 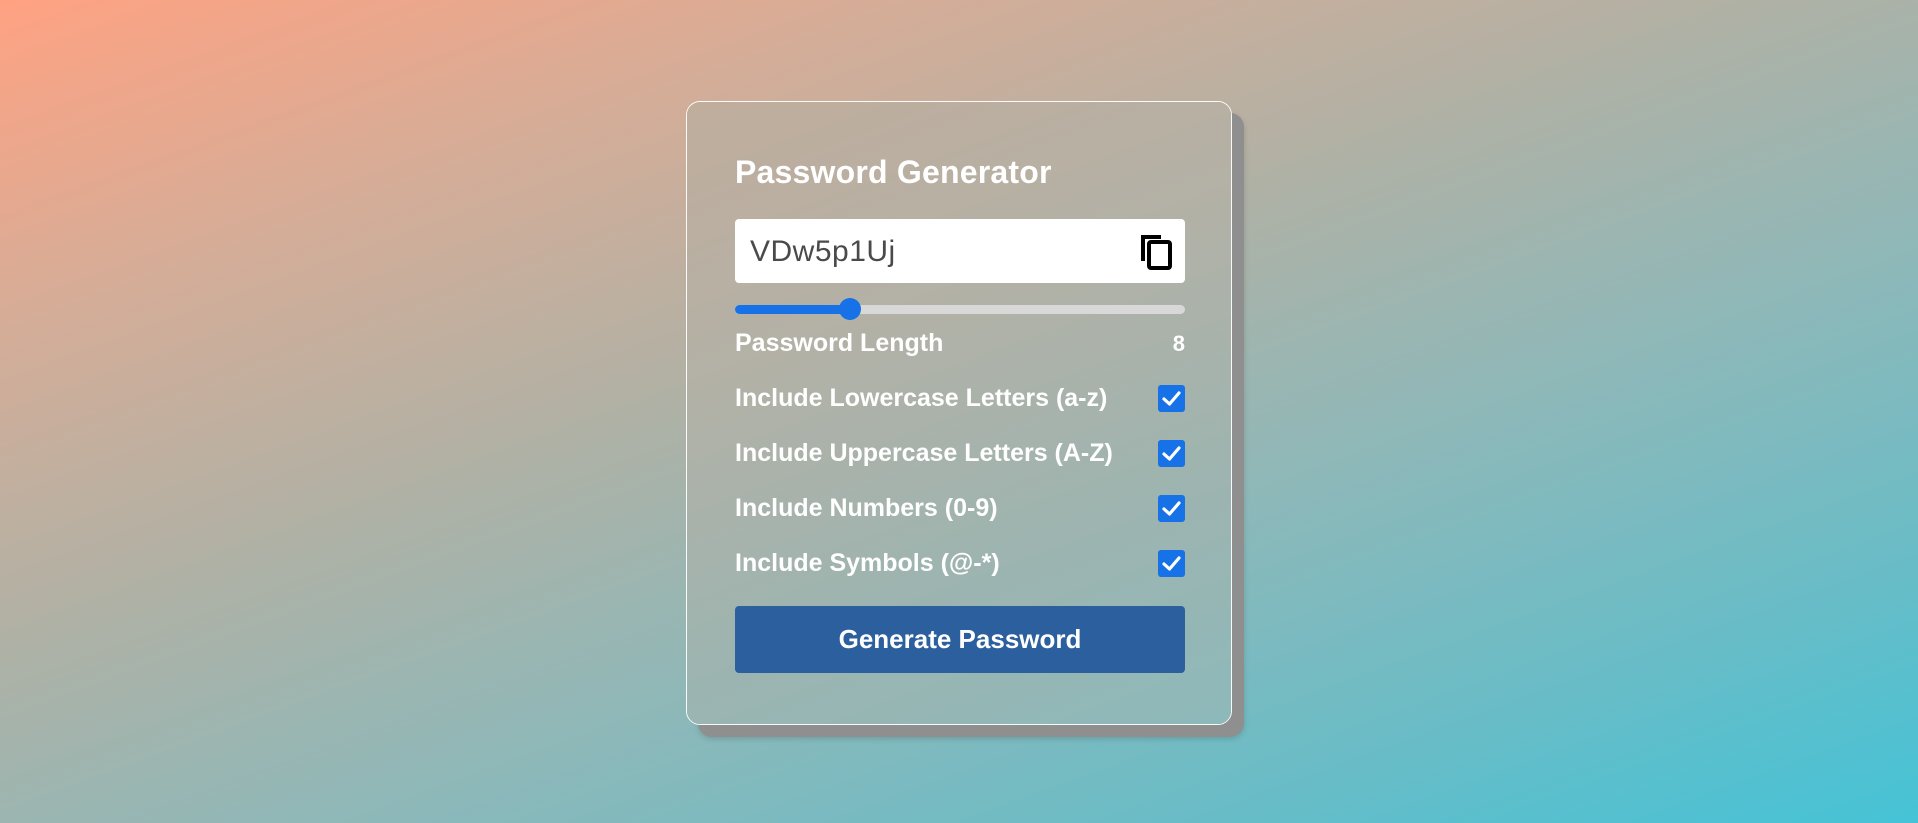 What do you see at coordinates (823, 252) in the screenshot?
I see `password-result: VDw5p1Uj` at bounding box center [823, 252].